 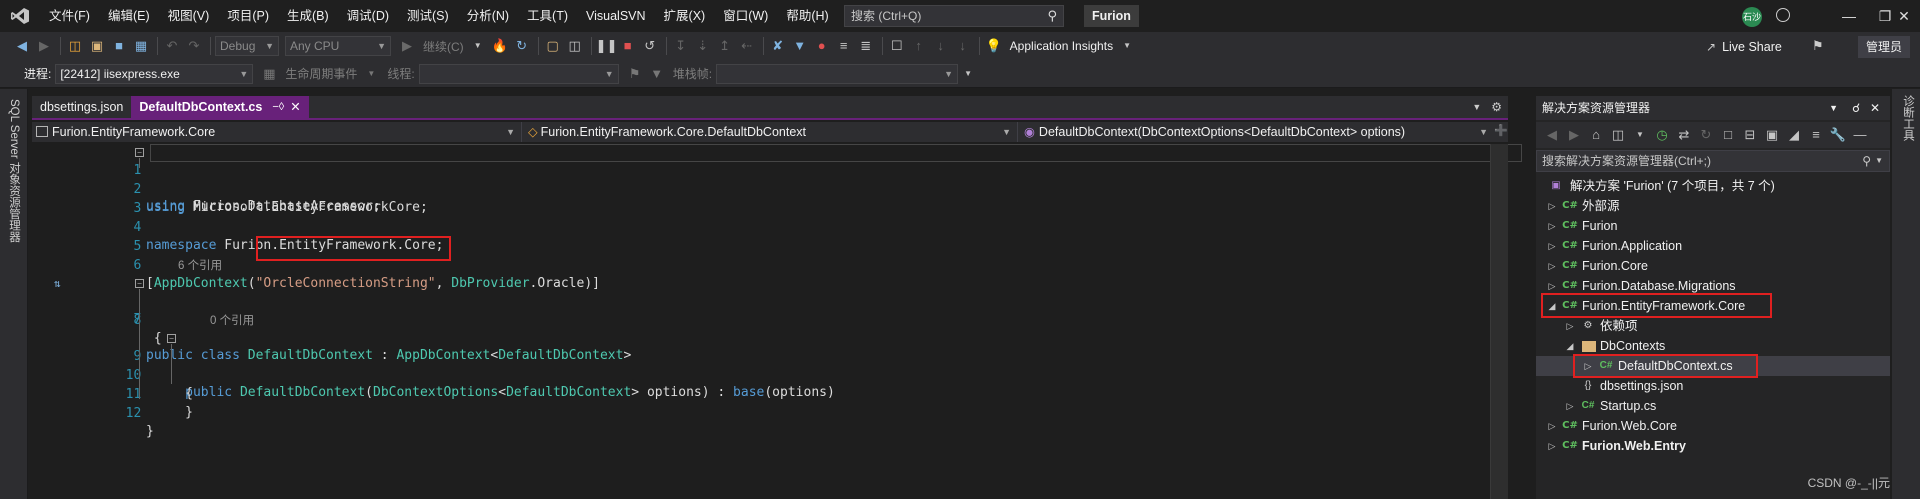 I want to click on step-over-icon: ↧, so click(x=681, y=46).